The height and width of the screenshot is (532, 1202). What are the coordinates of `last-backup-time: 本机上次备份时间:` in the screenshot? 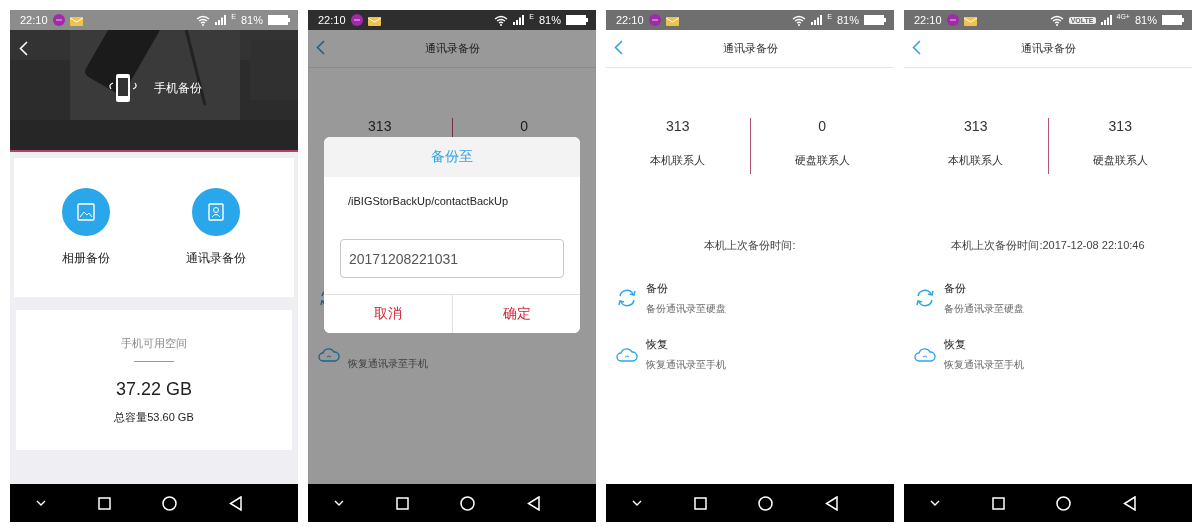 It's located at (750, 245).